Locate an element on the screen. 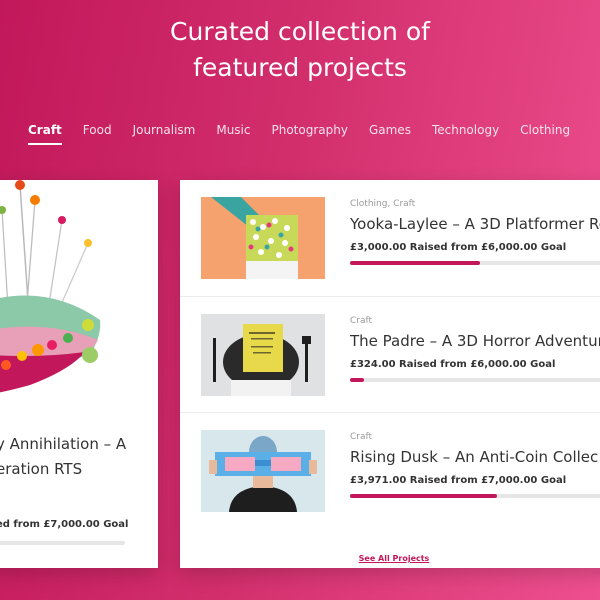 This screenshot has width=600, height=600. pincushion-image is located at coordinates (79, 292).